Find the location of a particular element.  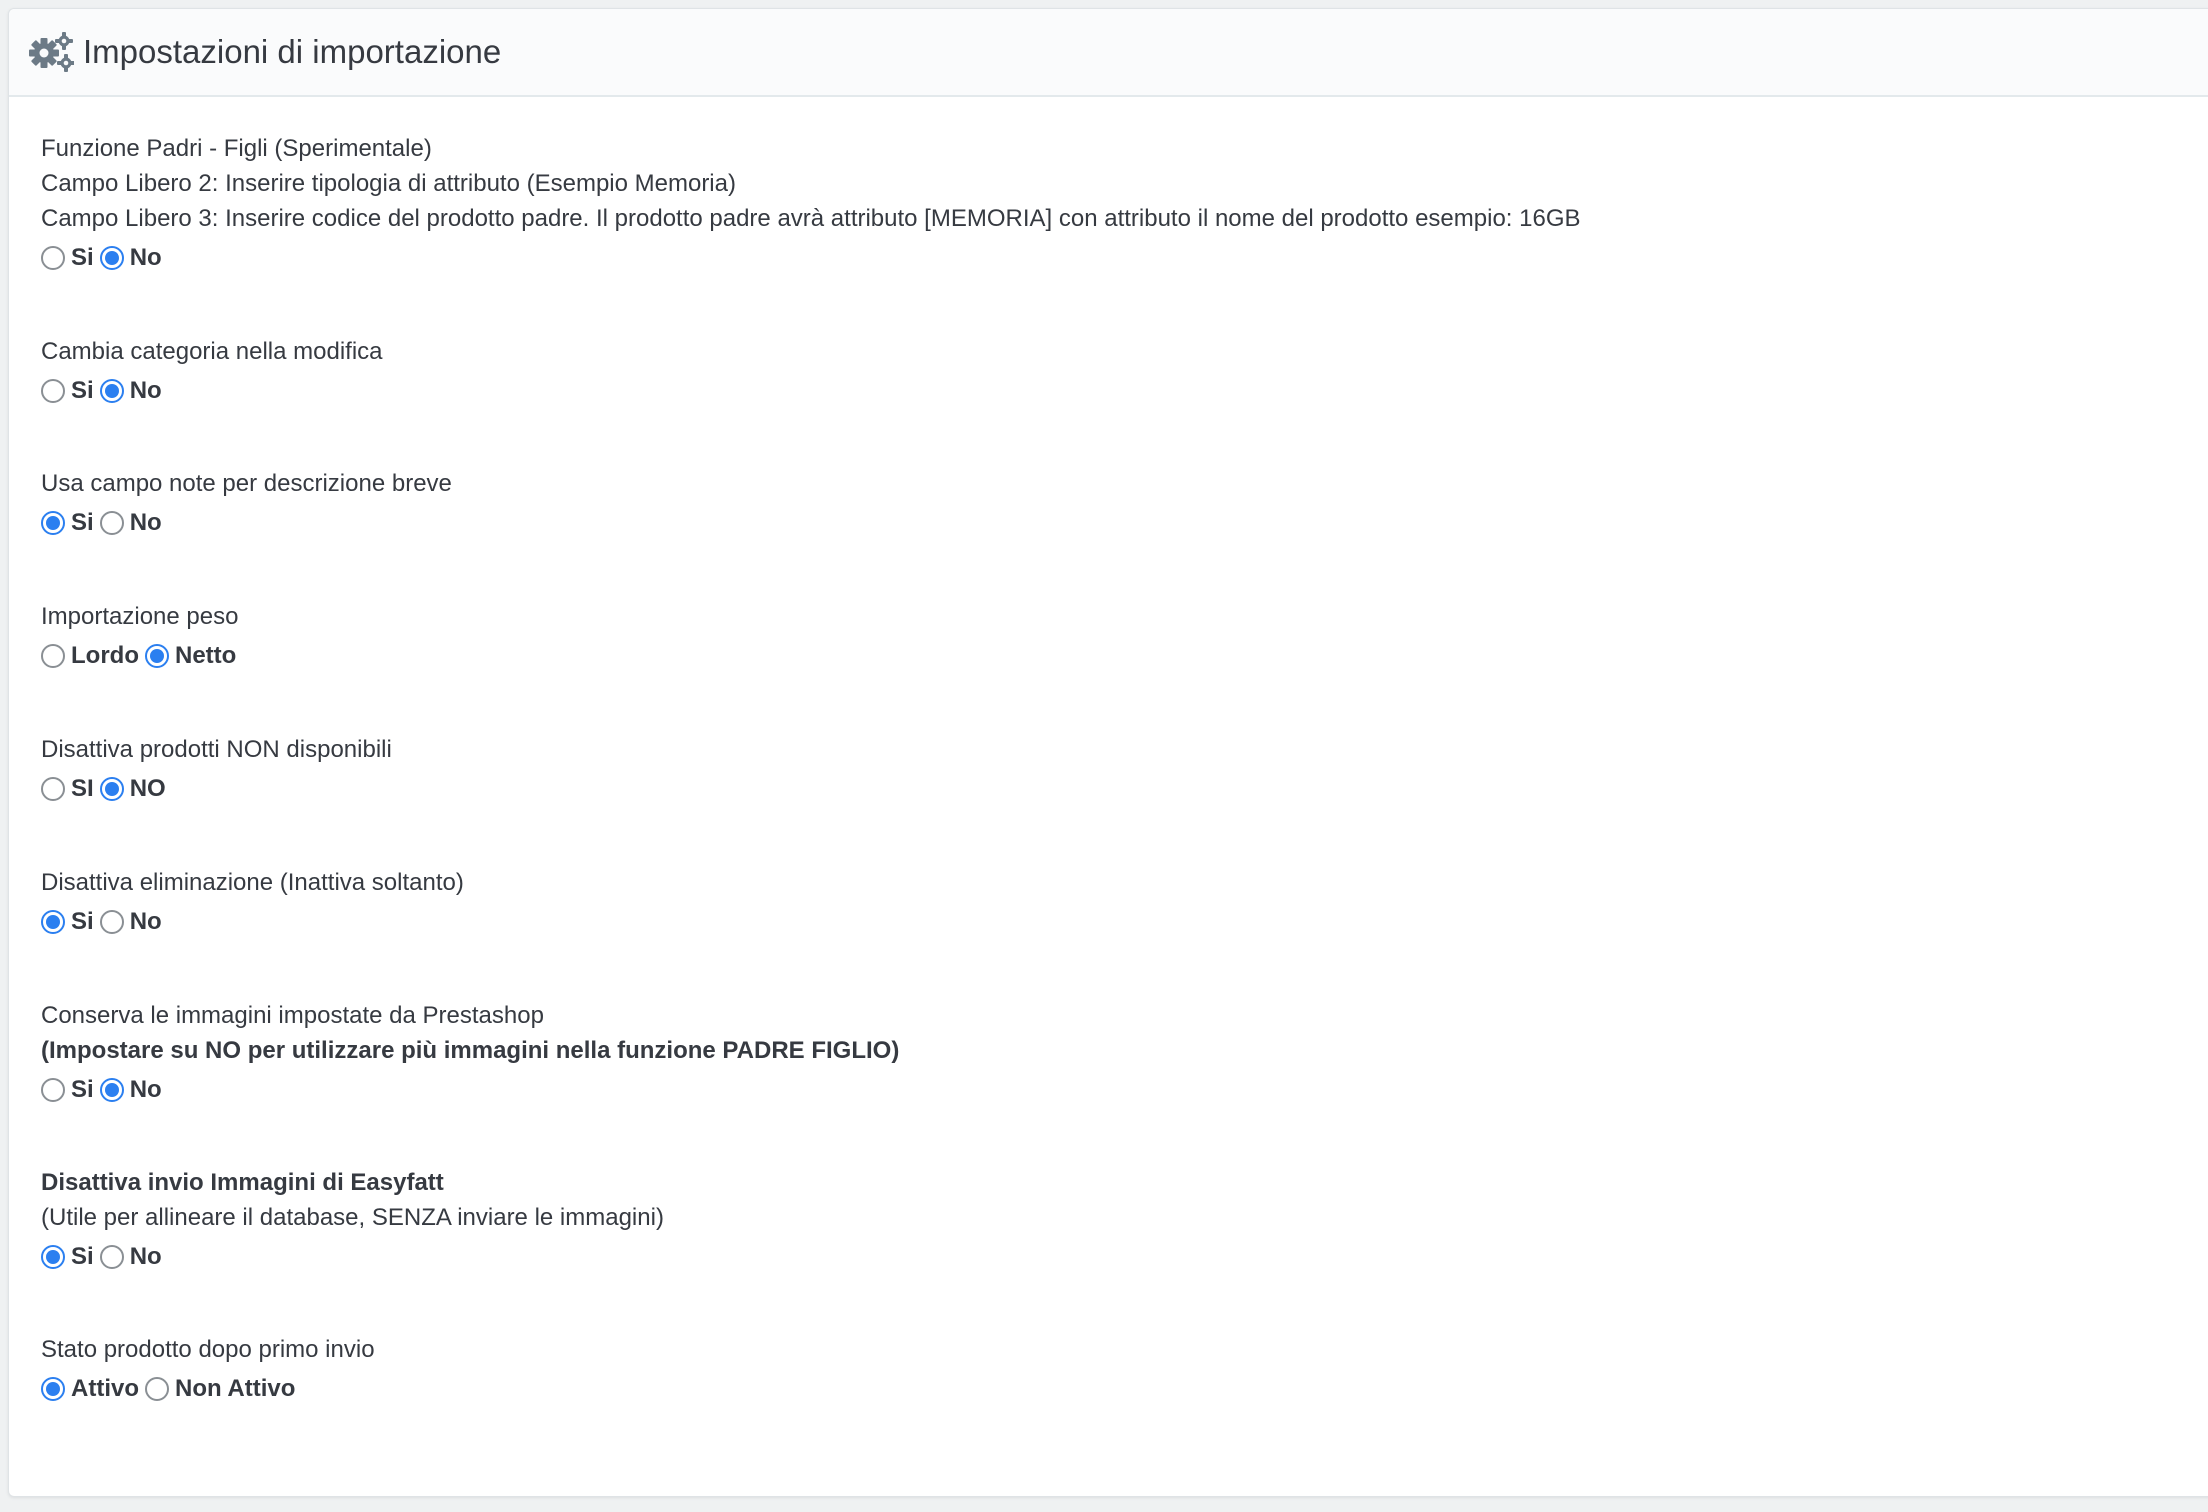

setting-label: Importazione peso is located at coordinates (140, 616).